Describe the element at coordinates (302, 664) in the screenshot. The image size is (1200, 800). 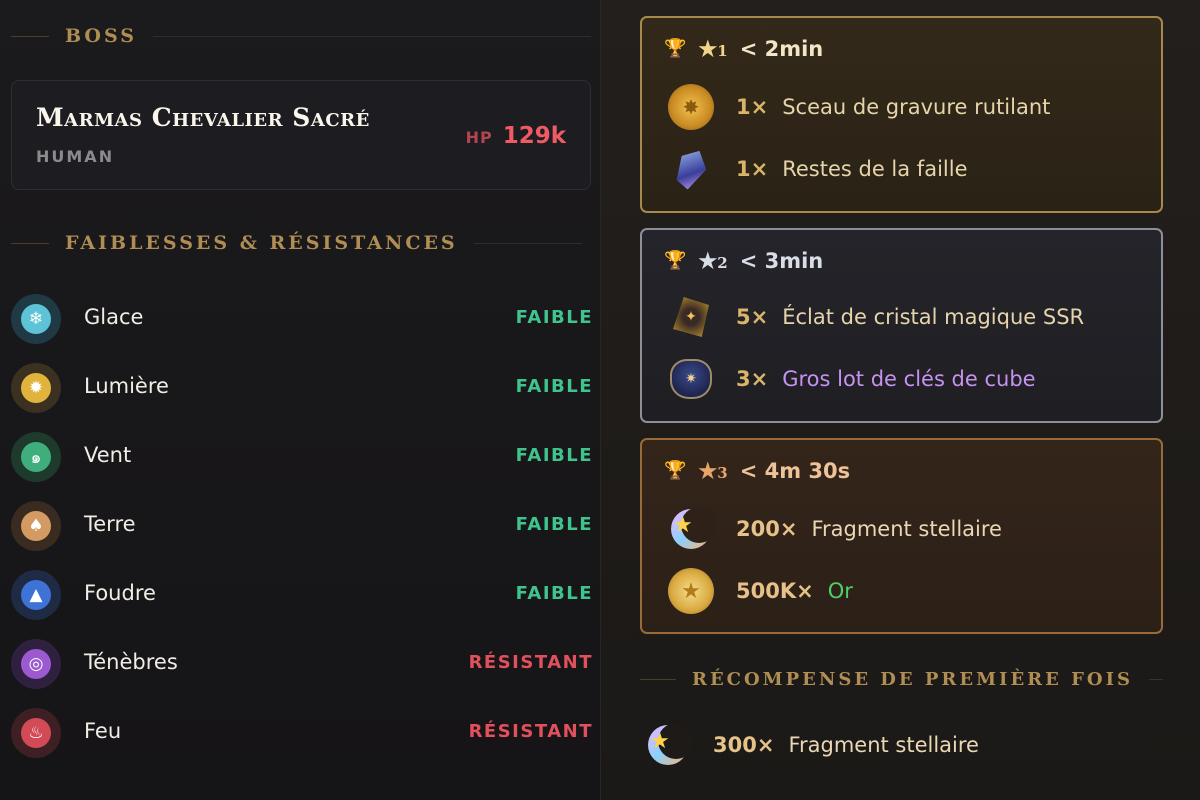
I see `element-row-tenebres: ◎ Ténèbres RÉSISTANT` at that location.